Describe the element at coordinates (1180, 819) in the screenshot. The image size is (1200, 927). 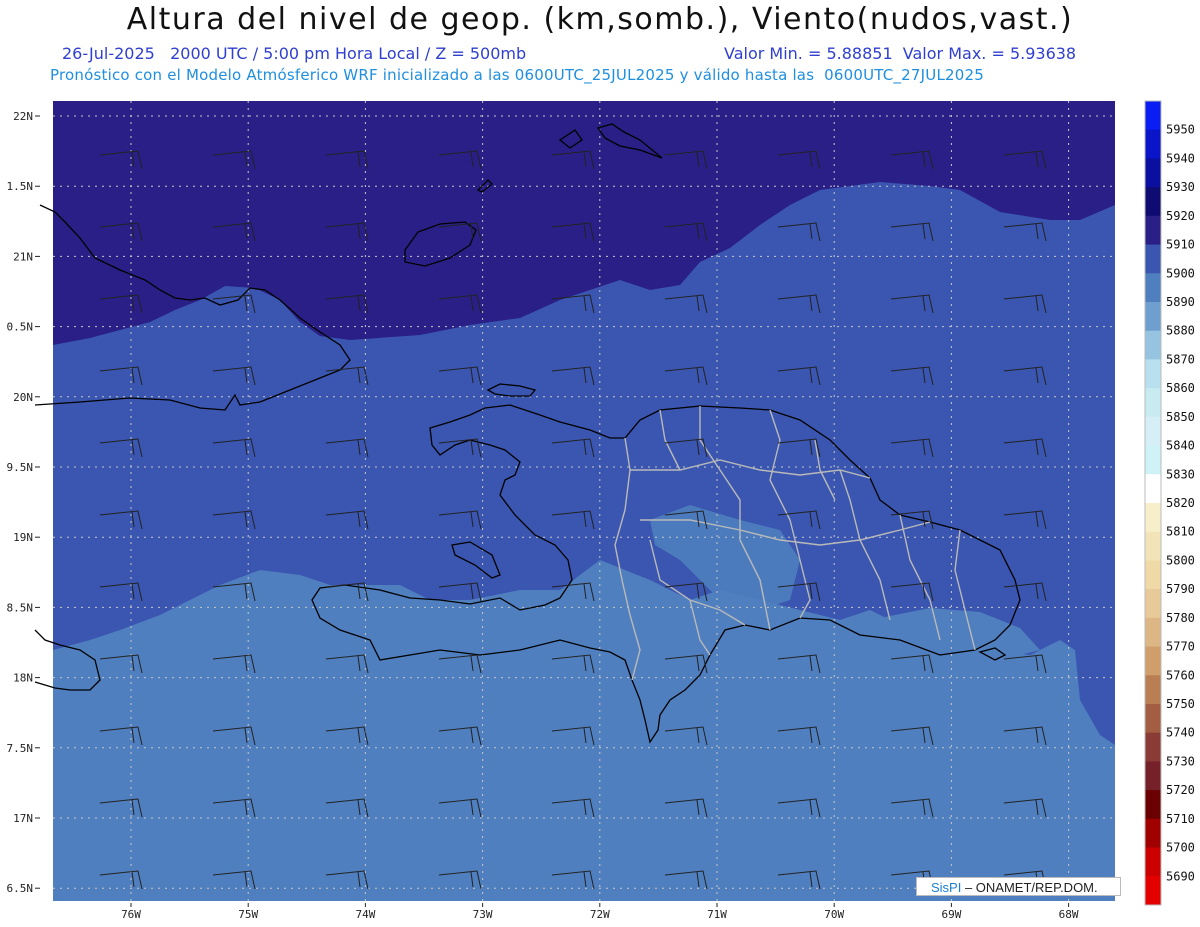
I see `legend-label: 5710` at that location.